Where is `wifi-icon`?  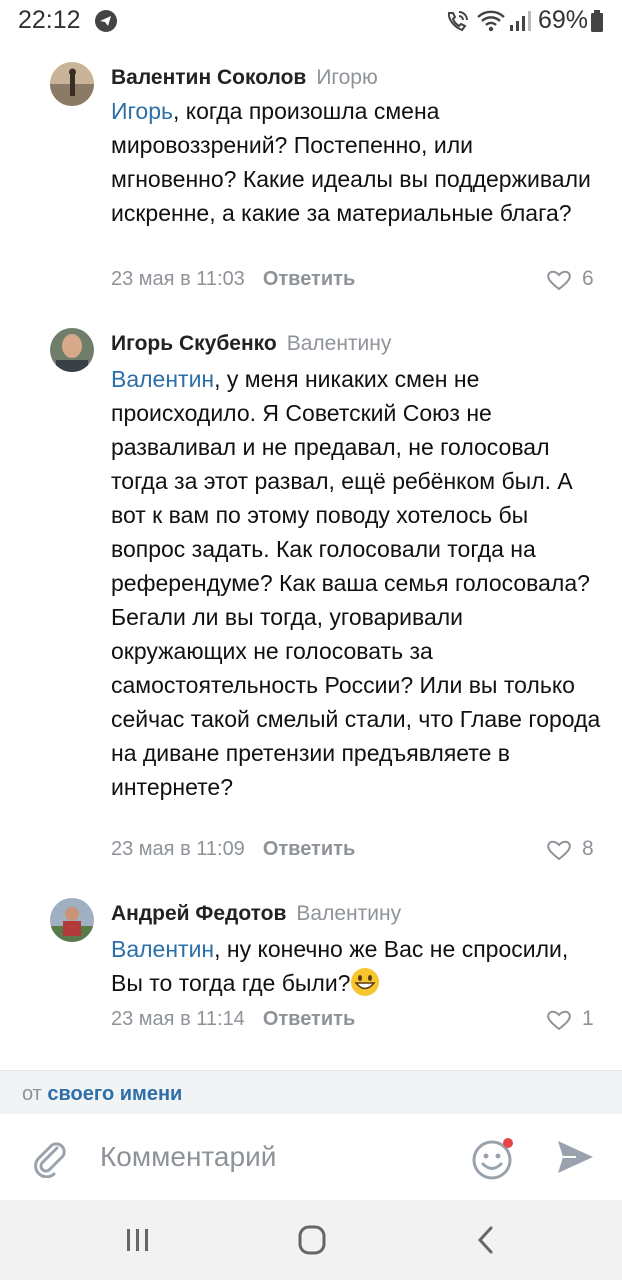 wifi-icon is located at coordinates (491, 21).